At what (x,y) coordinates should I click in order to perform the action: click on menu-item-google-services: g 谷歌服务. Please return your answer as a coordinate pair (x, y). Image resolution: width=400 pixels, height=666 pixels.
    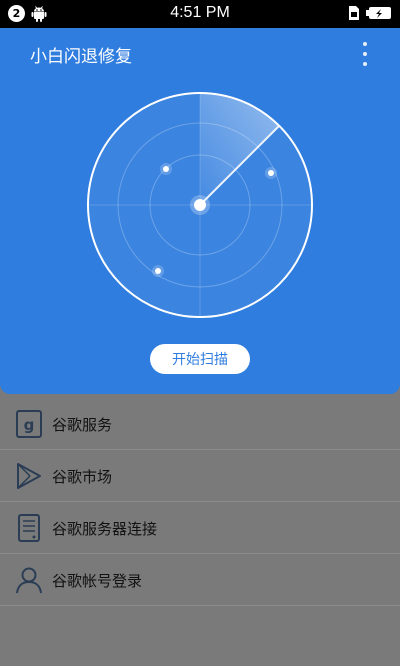
    Looking at the image, I should click on (200, 424).